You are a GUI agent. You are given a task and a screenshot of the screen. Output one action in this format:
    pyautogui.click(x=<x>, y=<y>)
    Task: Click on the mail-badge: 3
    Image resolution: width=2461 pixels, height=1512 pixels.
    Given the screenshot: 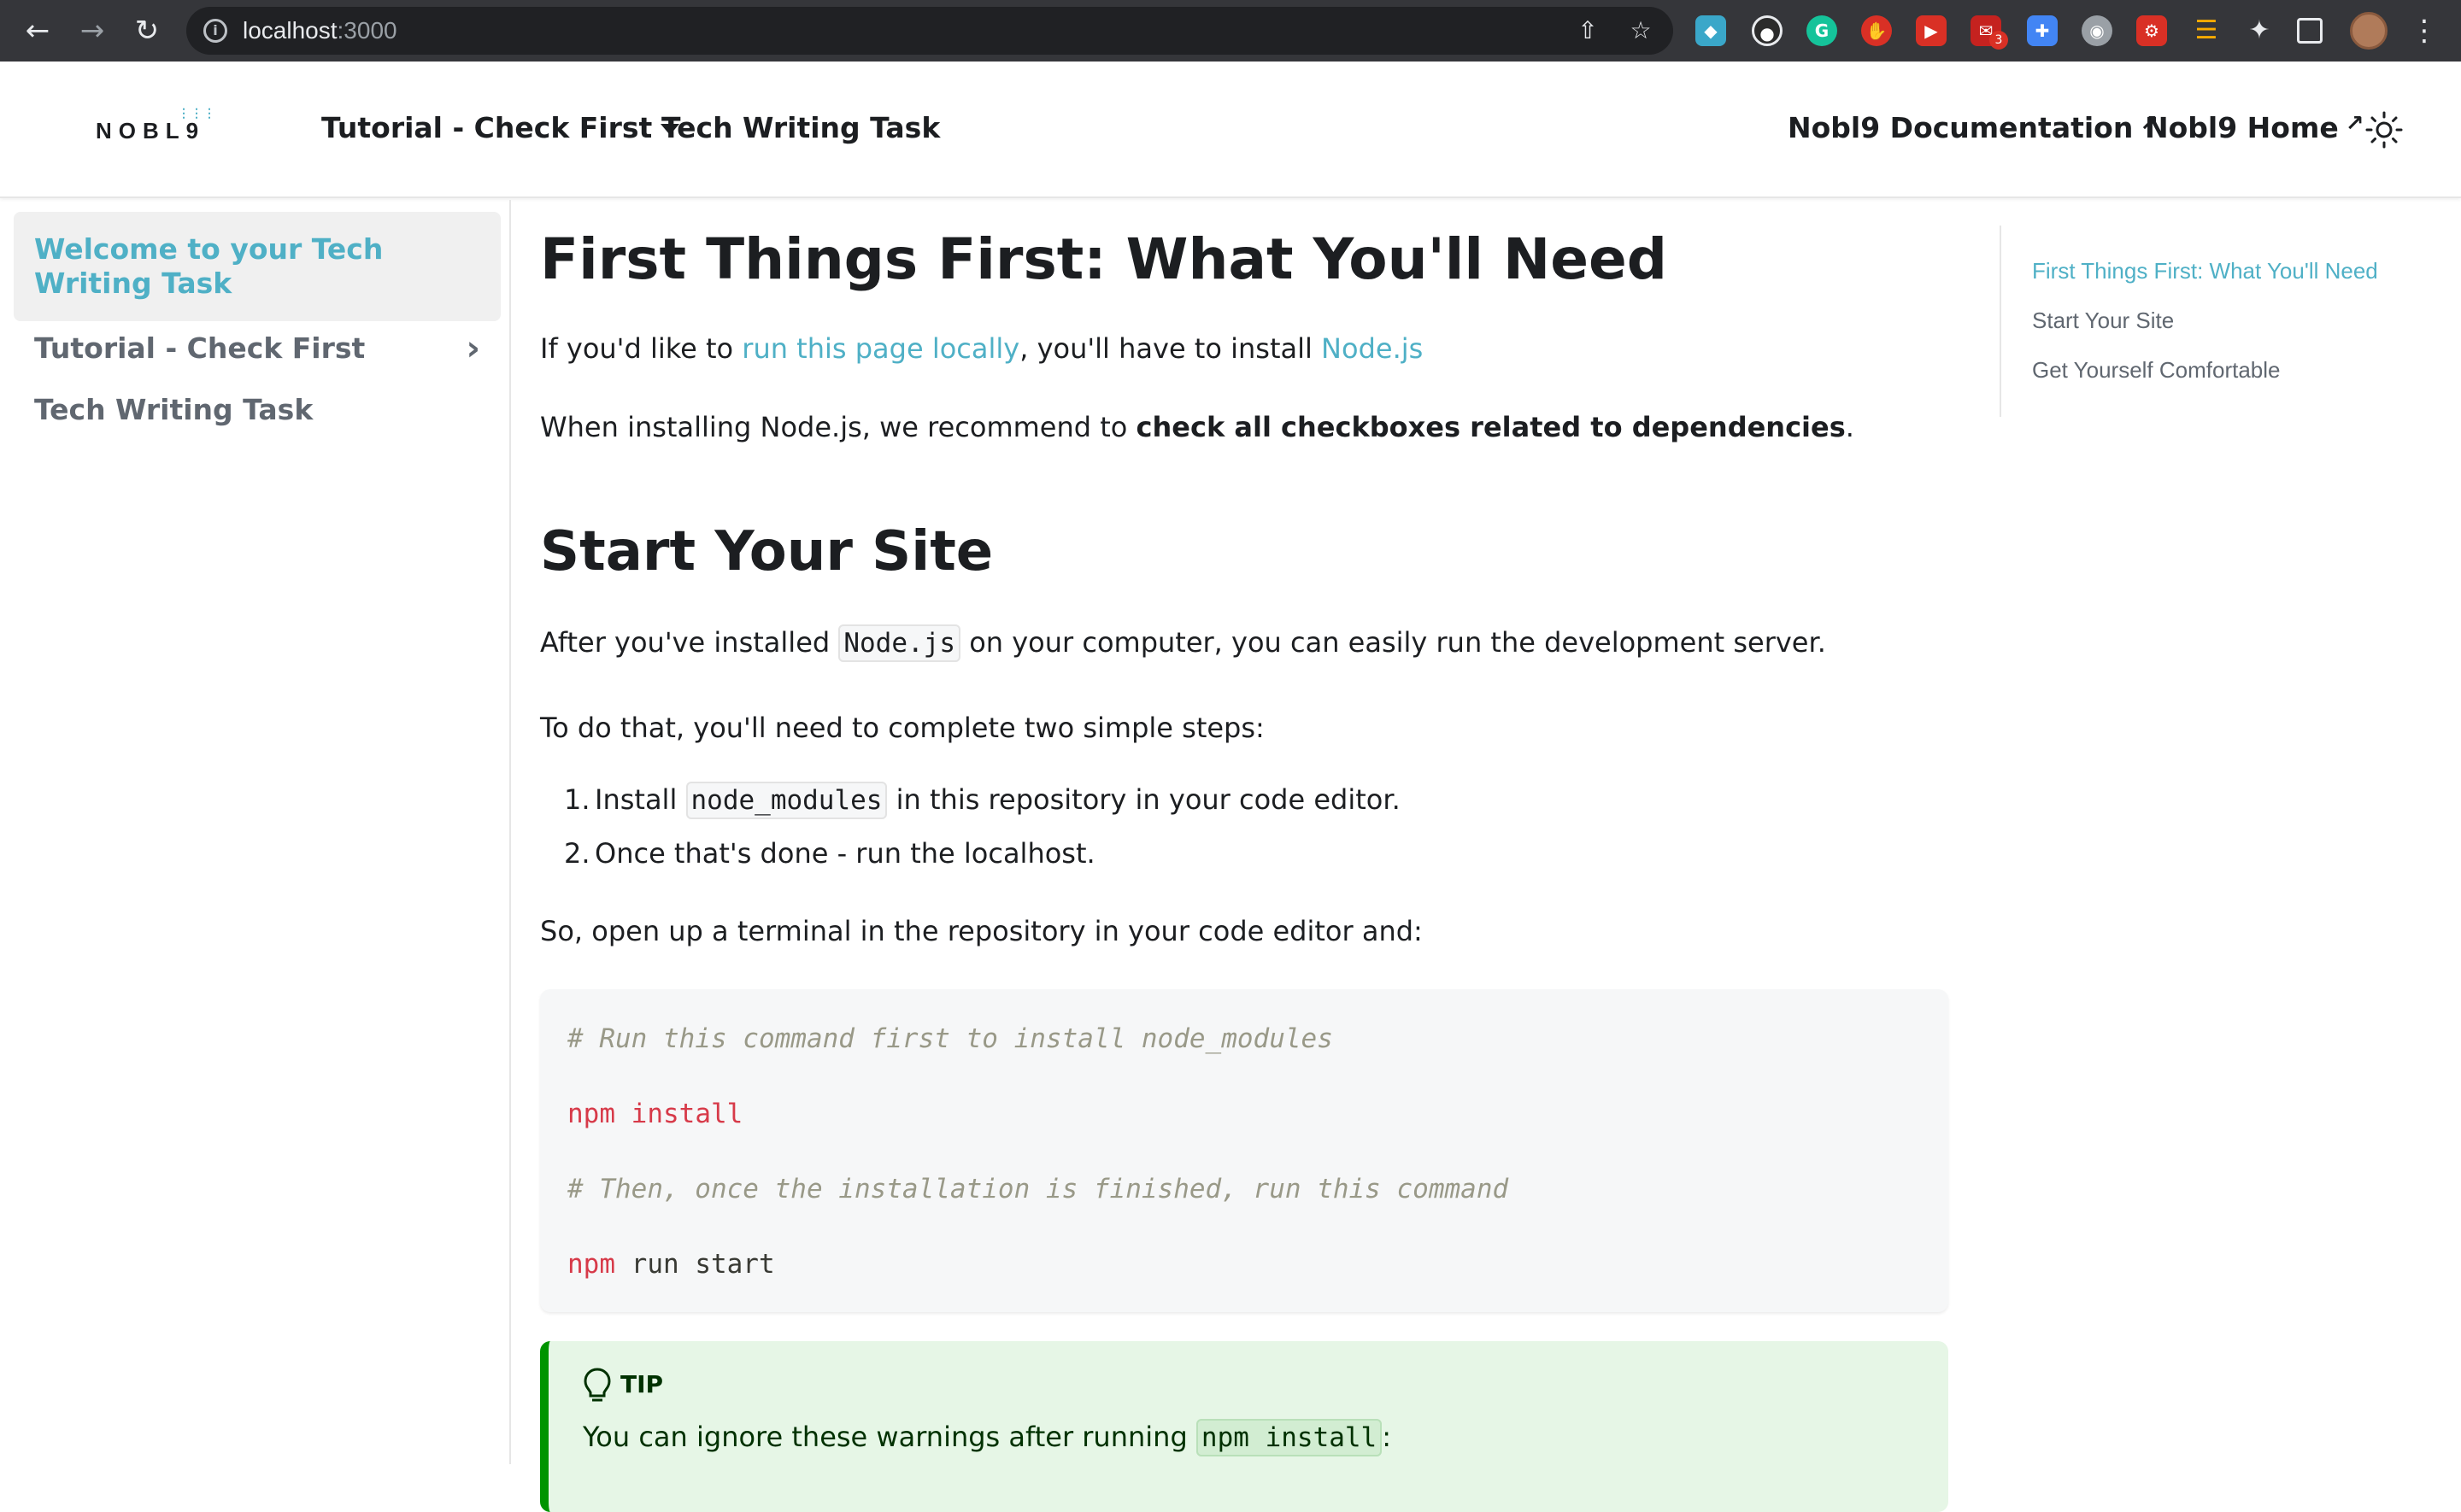 What is the action you would take?
    pyautogui.click(x=1999, y=40)
    